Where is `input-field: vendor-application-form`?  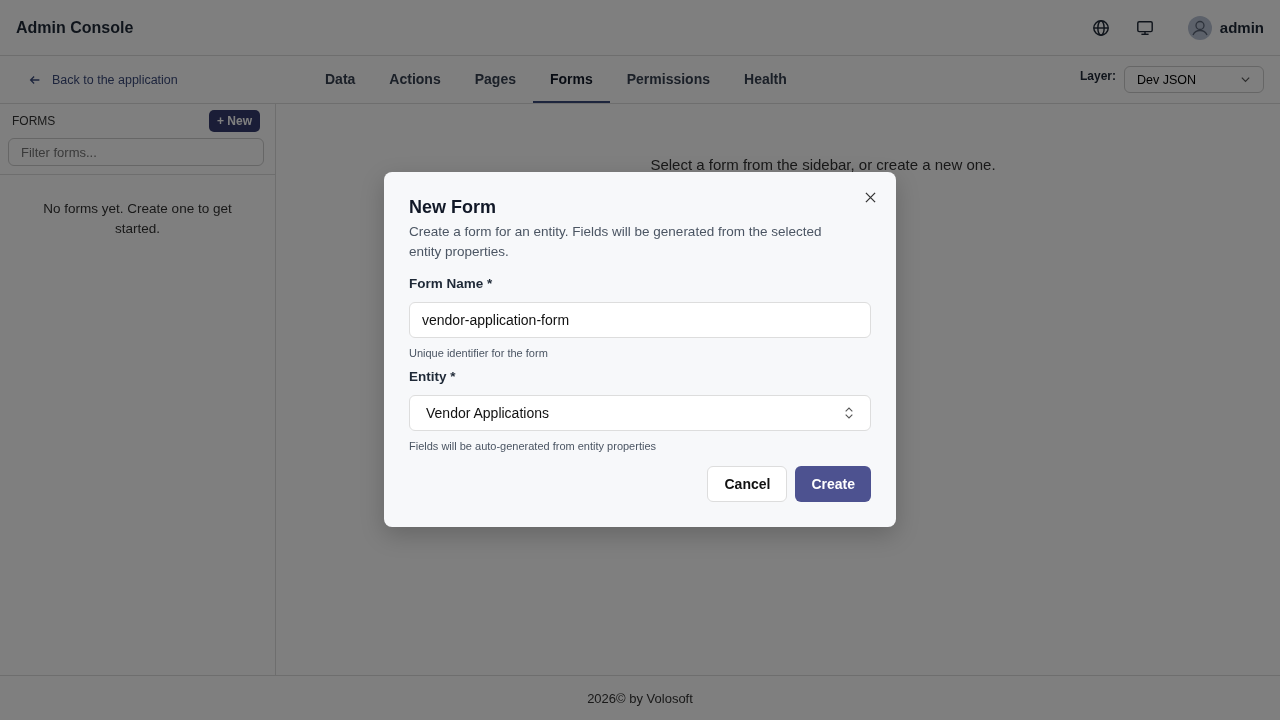
input-field: vendor-application-form is located at coordinates (640, 320).